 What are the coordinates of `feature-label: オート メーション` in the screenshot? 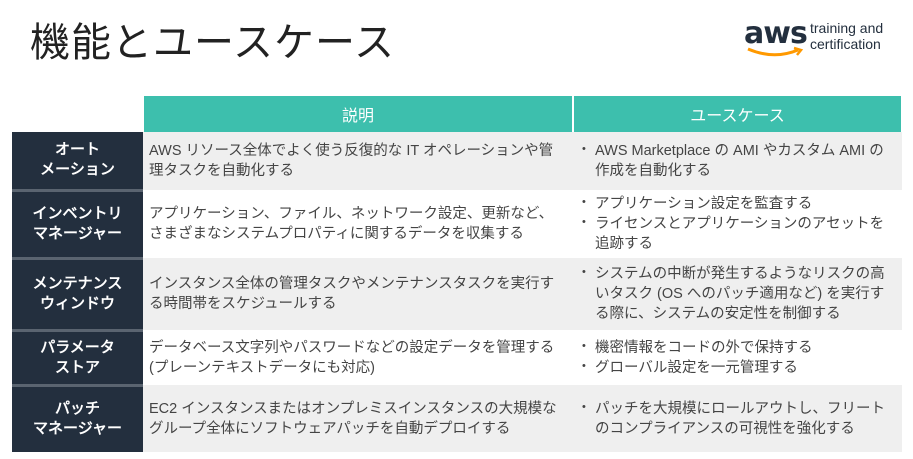 It's located at (77, 161).